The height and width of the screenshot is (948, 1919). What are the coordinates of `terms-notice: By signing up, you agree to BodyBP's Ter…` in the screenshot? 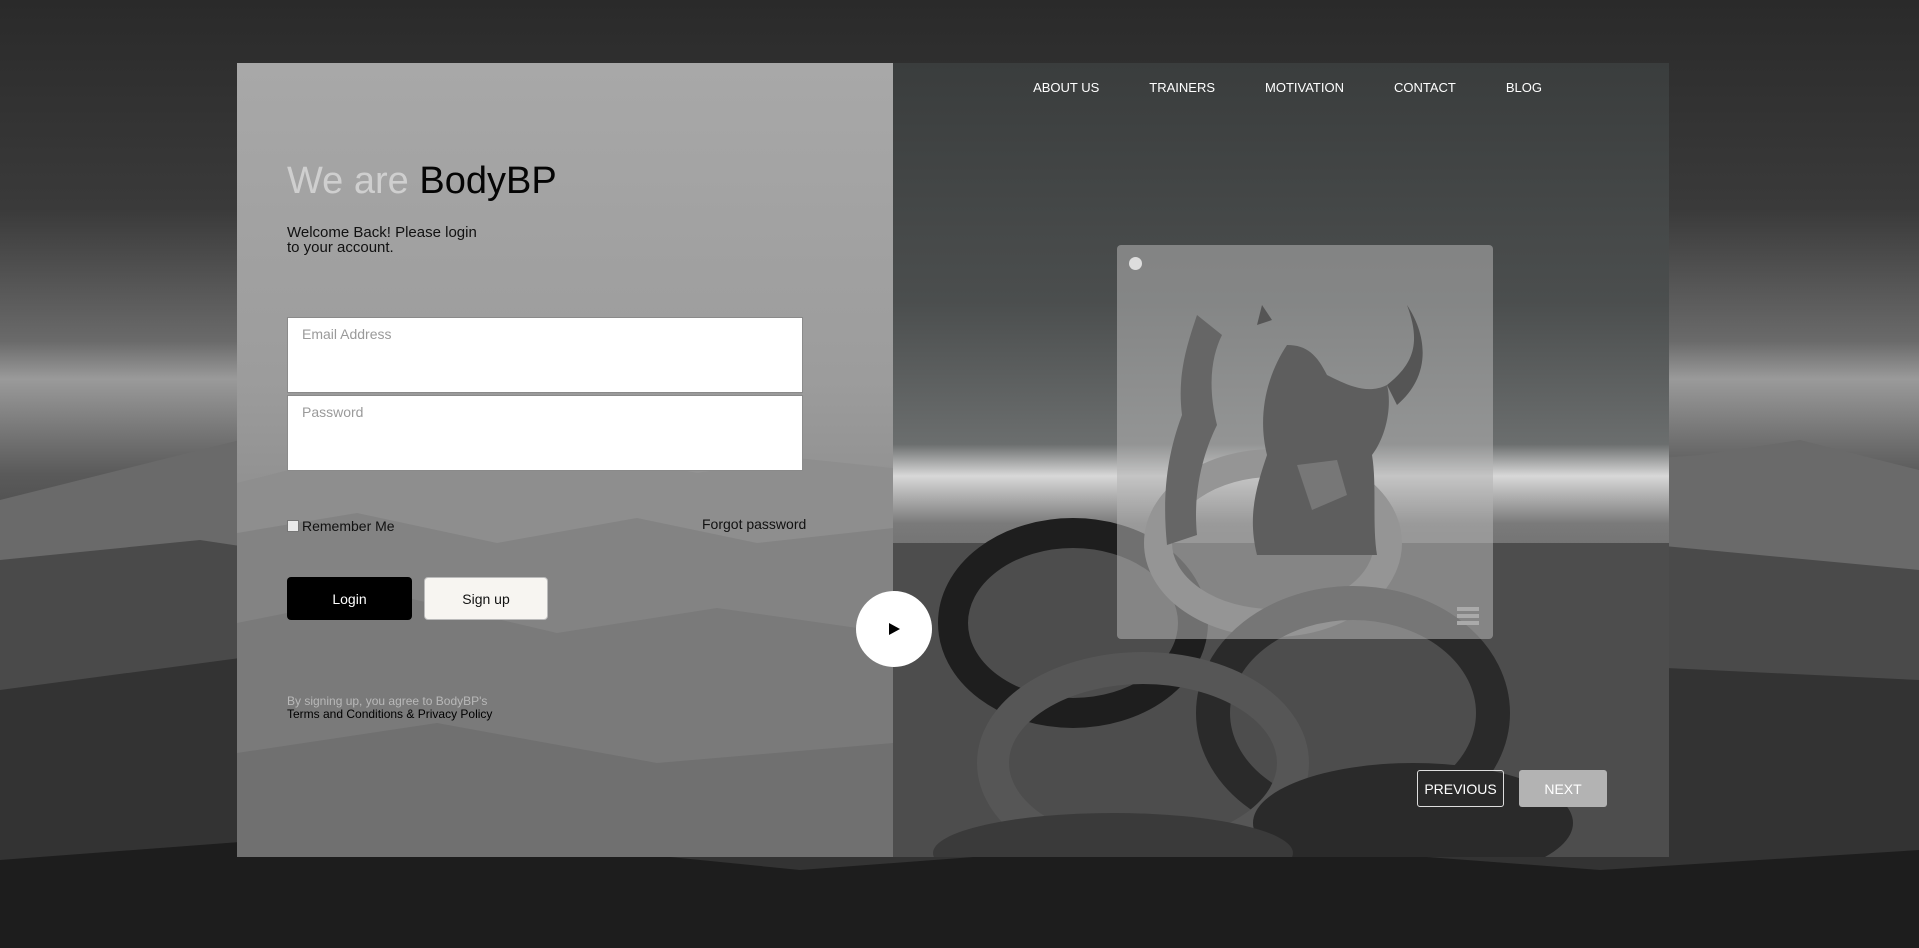 It's located at (389, 708).